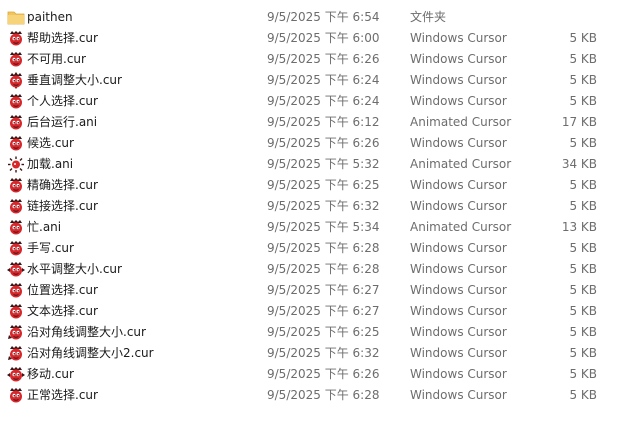 This screenshot has height=434, width=642. What do you see at coordinates (323, 38) in the screenshot?
I see `file-date-modified: 9/5/2025 下午 6:00` at bounding box center [323, 38].